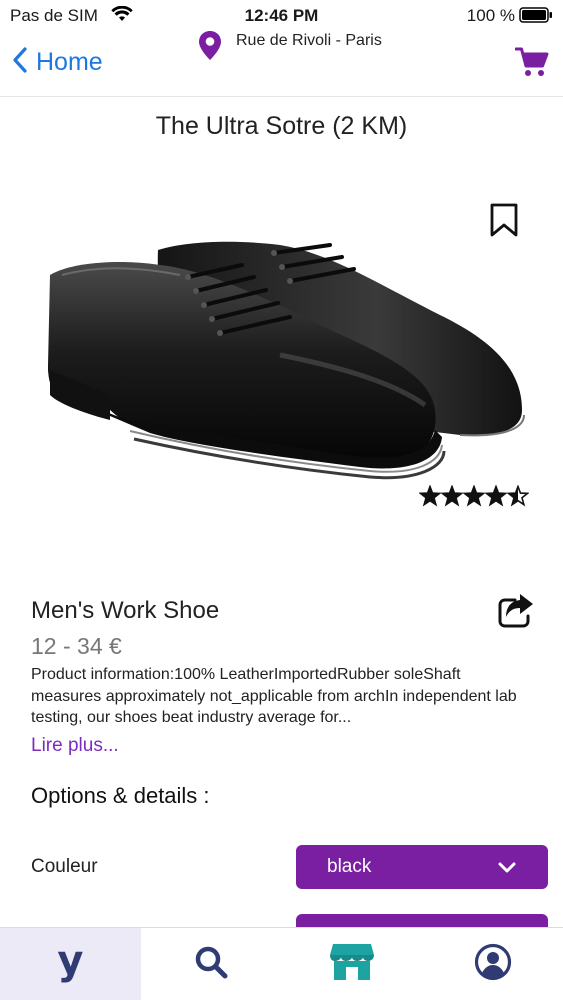 This screenshot has height=1000, width=563. I want to click on location-selector: Rue de Rivoli - Paris, so click(290, 48).